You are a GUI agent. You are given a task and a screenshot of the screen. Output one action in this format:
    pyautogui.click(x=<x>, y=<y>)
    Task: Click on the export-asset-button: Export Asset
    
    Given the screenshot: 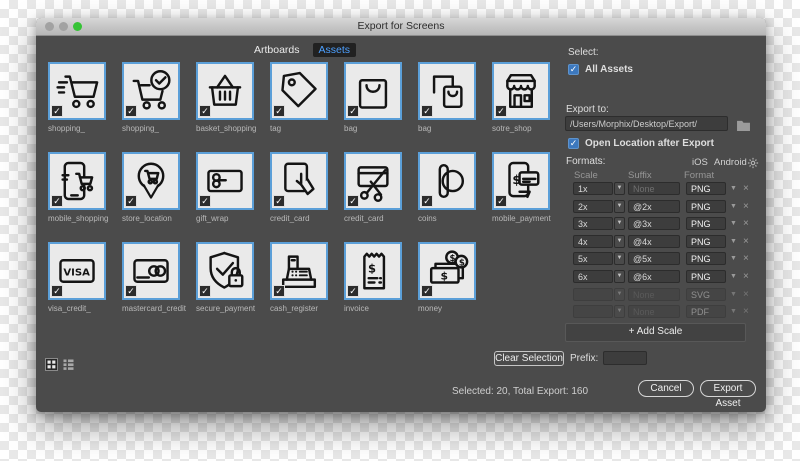 What is the action you would take?
    pyautogui.click(x=728, y=394)
    